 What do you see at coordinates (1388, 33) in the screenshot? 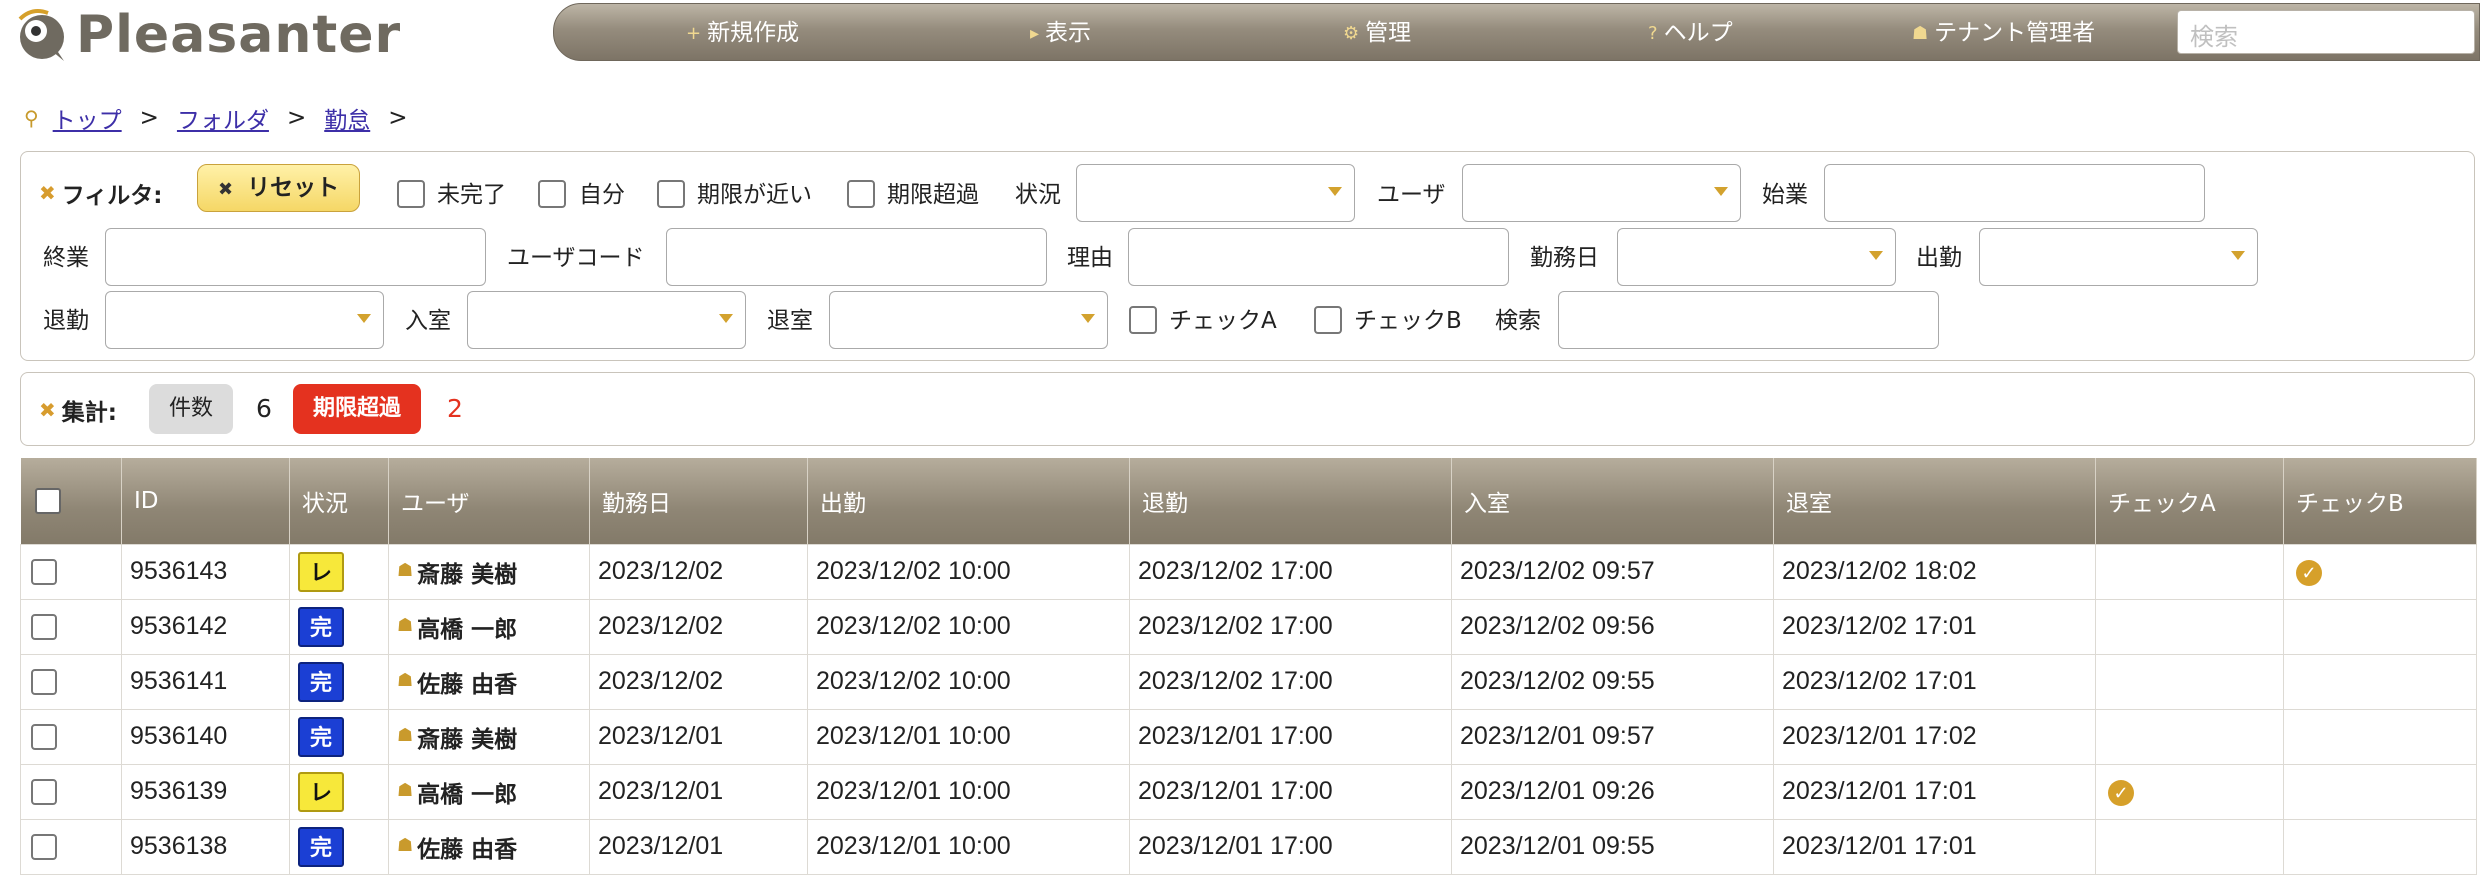
I see `nav-manage-label: 管理` at bounding box center [1388, 33].